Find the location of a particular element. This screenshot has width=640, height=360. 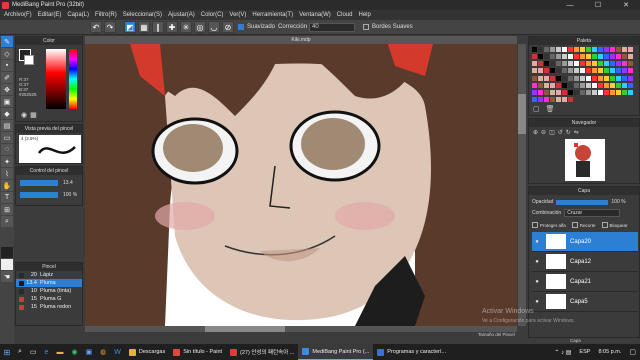

clipping-checkbox is located at coordinates (574, 225).